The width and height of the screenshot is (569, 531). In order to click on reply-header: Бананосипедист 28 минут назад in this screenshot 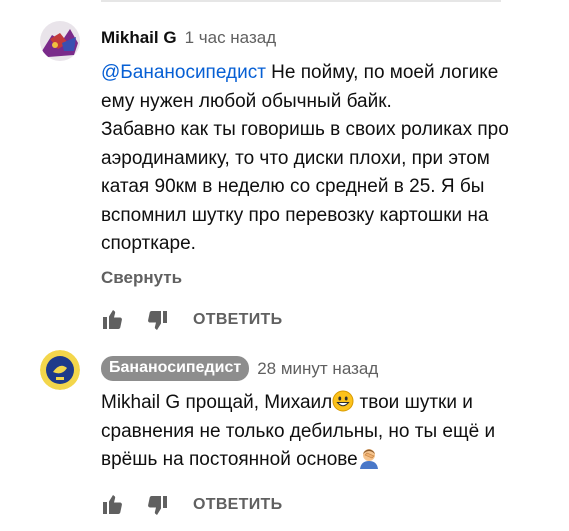, I will do `click(239, 368)`.